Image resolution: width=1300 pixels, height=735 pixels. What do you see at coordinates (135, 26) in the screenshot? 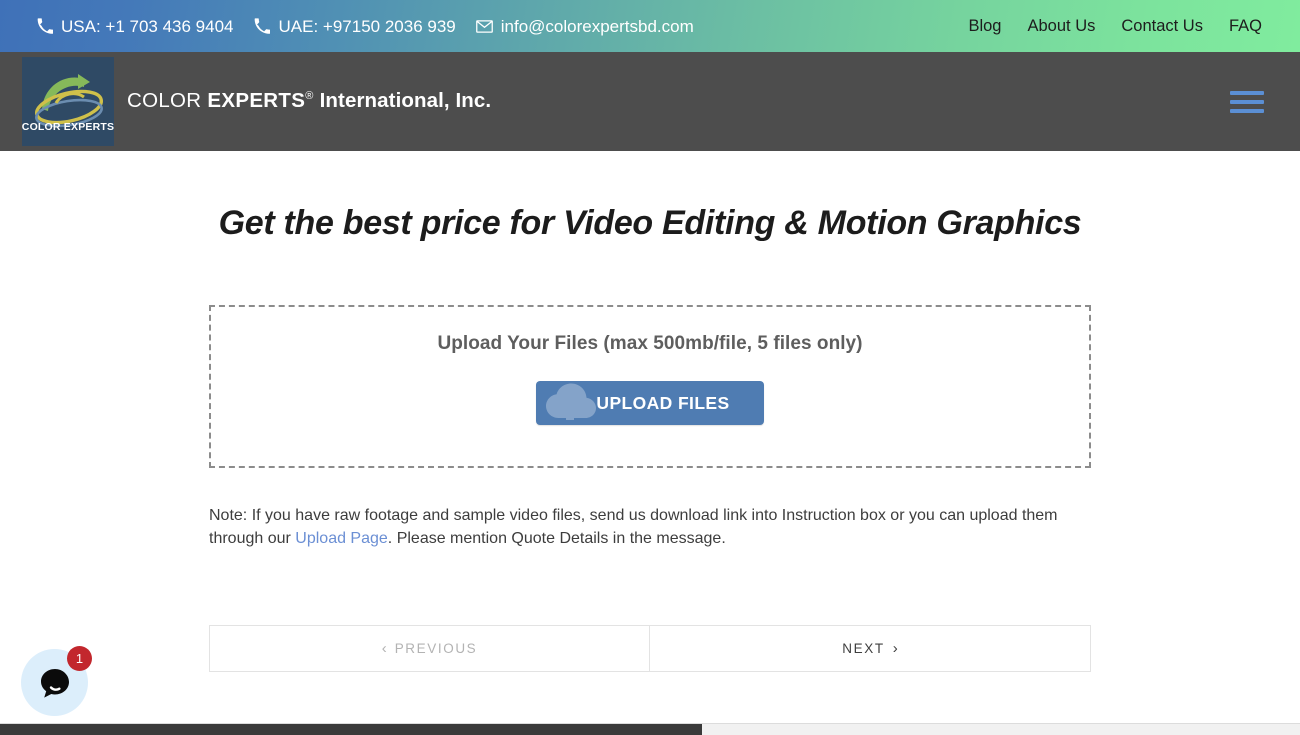
I see `contact-phone-usa: USA: +1 703 436 9404` at bounding box center [135, 26].